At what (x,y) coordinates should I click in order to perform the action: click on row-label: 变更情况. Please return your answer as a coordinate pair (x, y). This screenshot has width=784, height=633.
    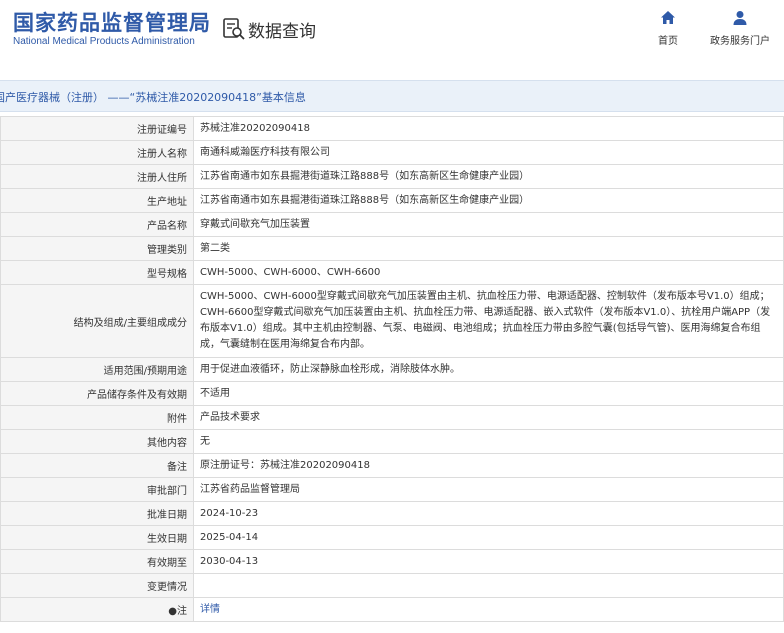
    Looking at the image, I should click on (97, 585).